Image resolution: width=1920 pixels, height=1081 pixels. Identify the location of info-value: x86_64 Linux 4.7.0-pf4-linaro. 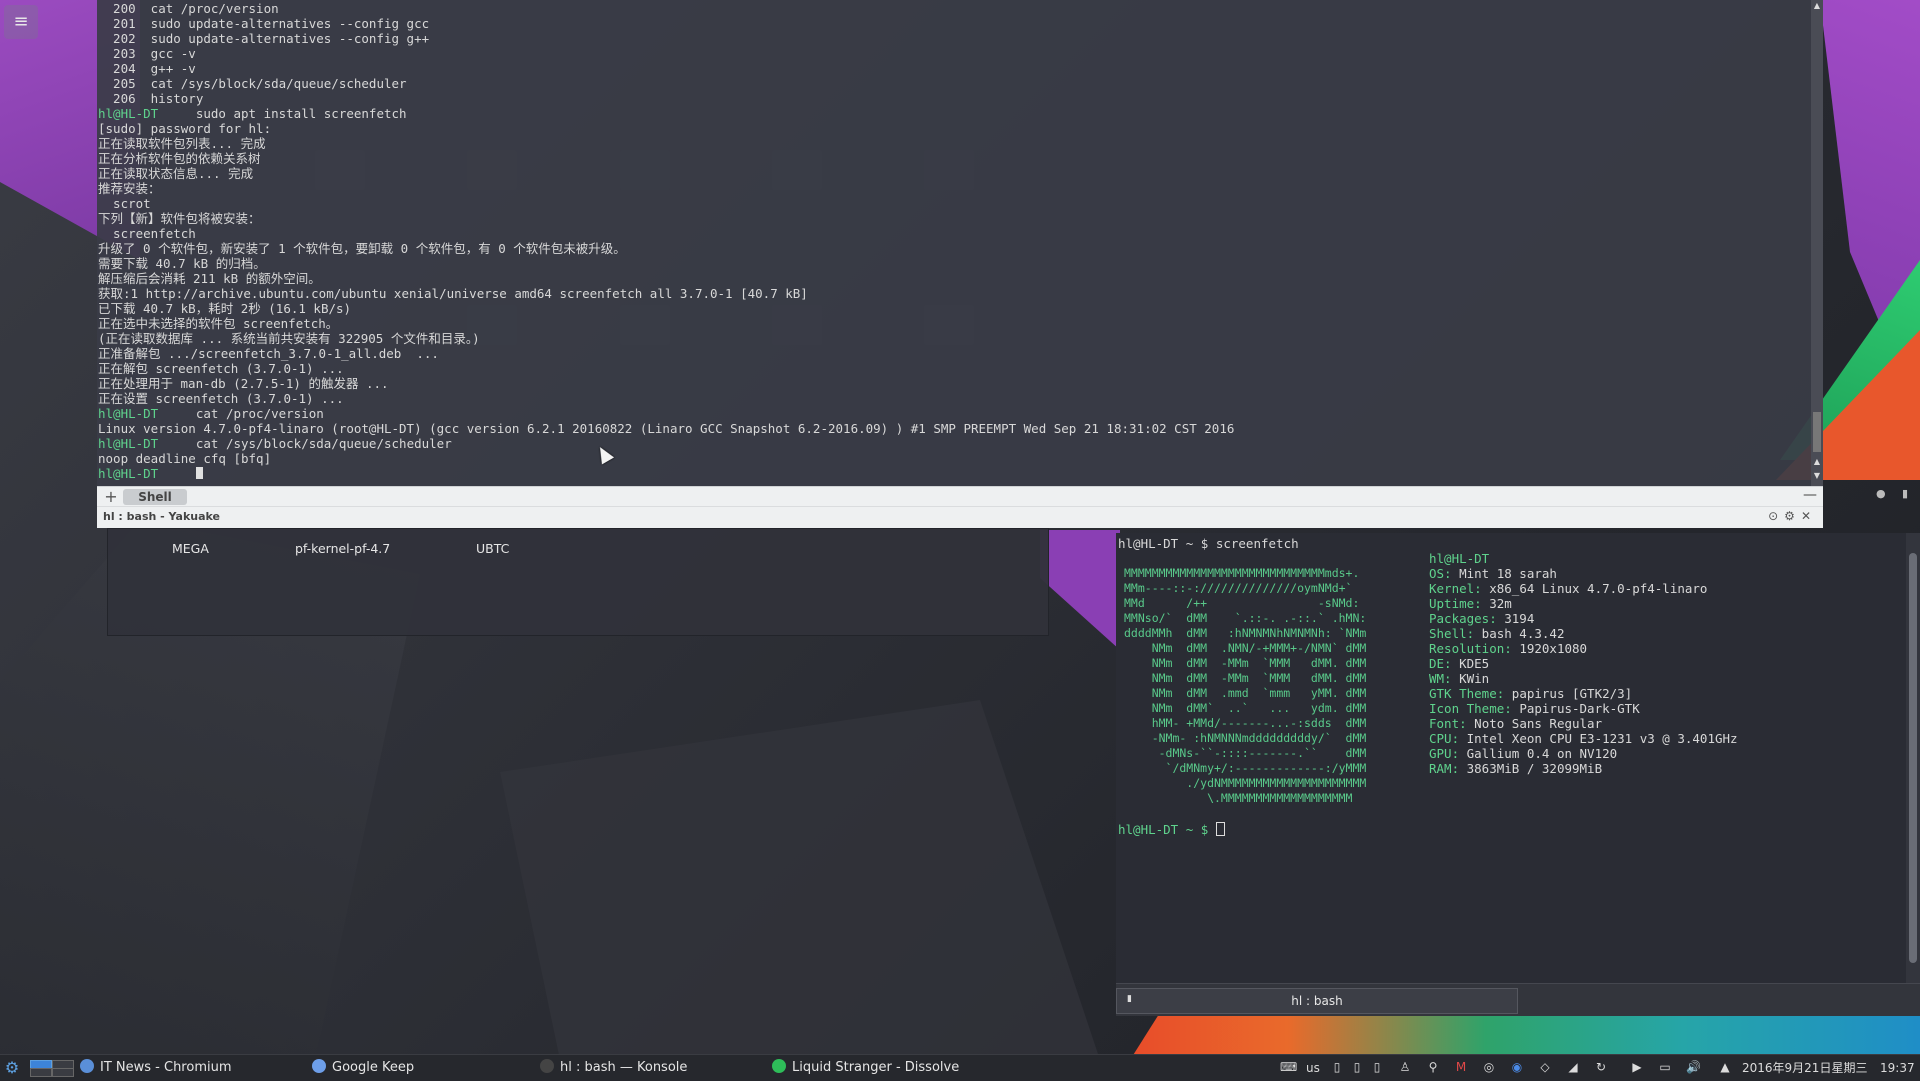
(1594, 588).